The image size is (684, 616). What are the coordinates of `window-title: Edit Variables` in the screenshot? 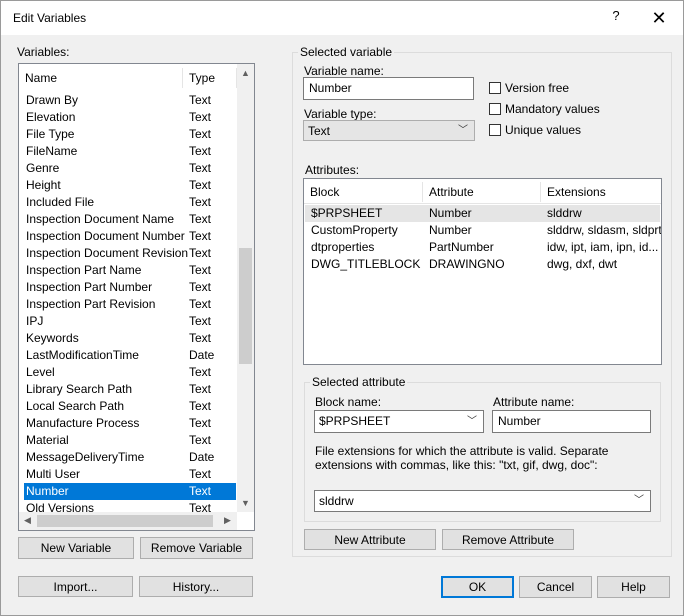 It's located at (50, 18).